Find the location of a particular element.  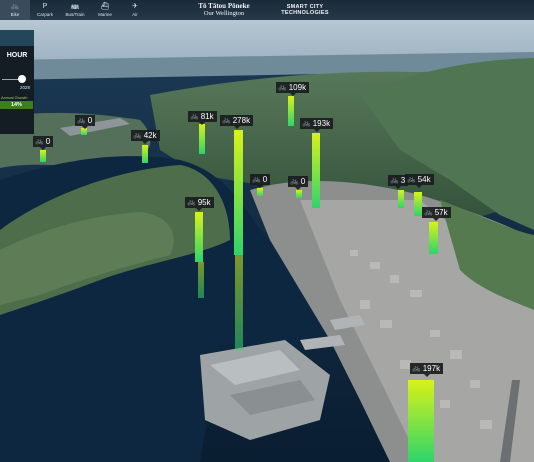

year-slider is located at coordinates (14, 79).